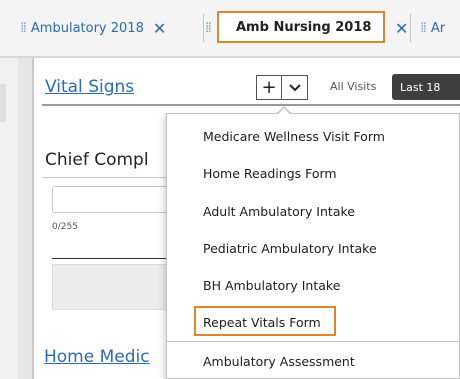 The image size is (460, 379). I want to click on menu-item-pediatric-ambulatory-intake: Pediatric Ambulatory Intake, so click(313, 248).